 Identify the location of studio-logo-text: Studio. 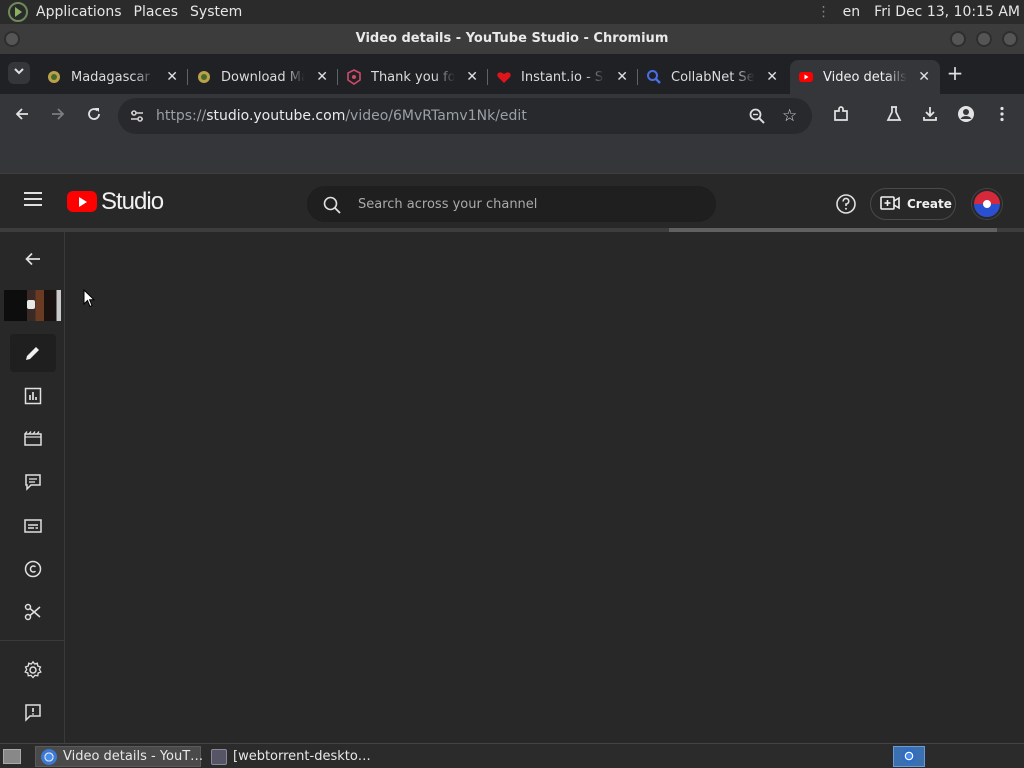
(132, 202).